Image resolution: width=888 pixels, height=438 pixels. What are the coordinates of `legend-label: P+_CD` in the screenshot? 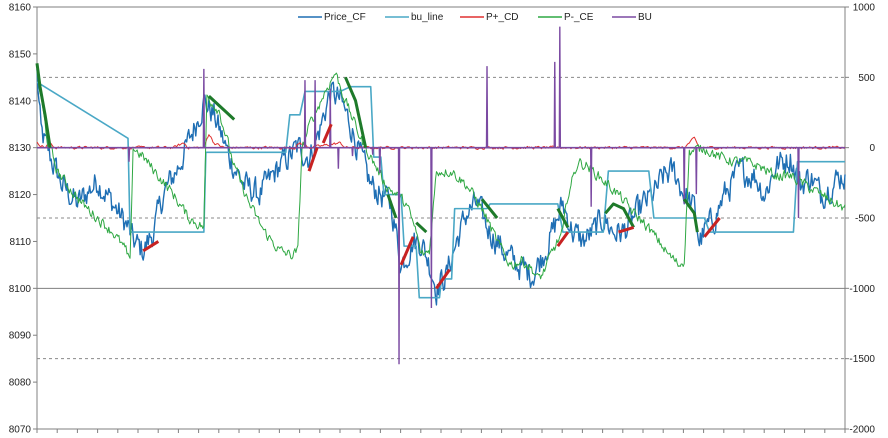 It's located at (502, 17).